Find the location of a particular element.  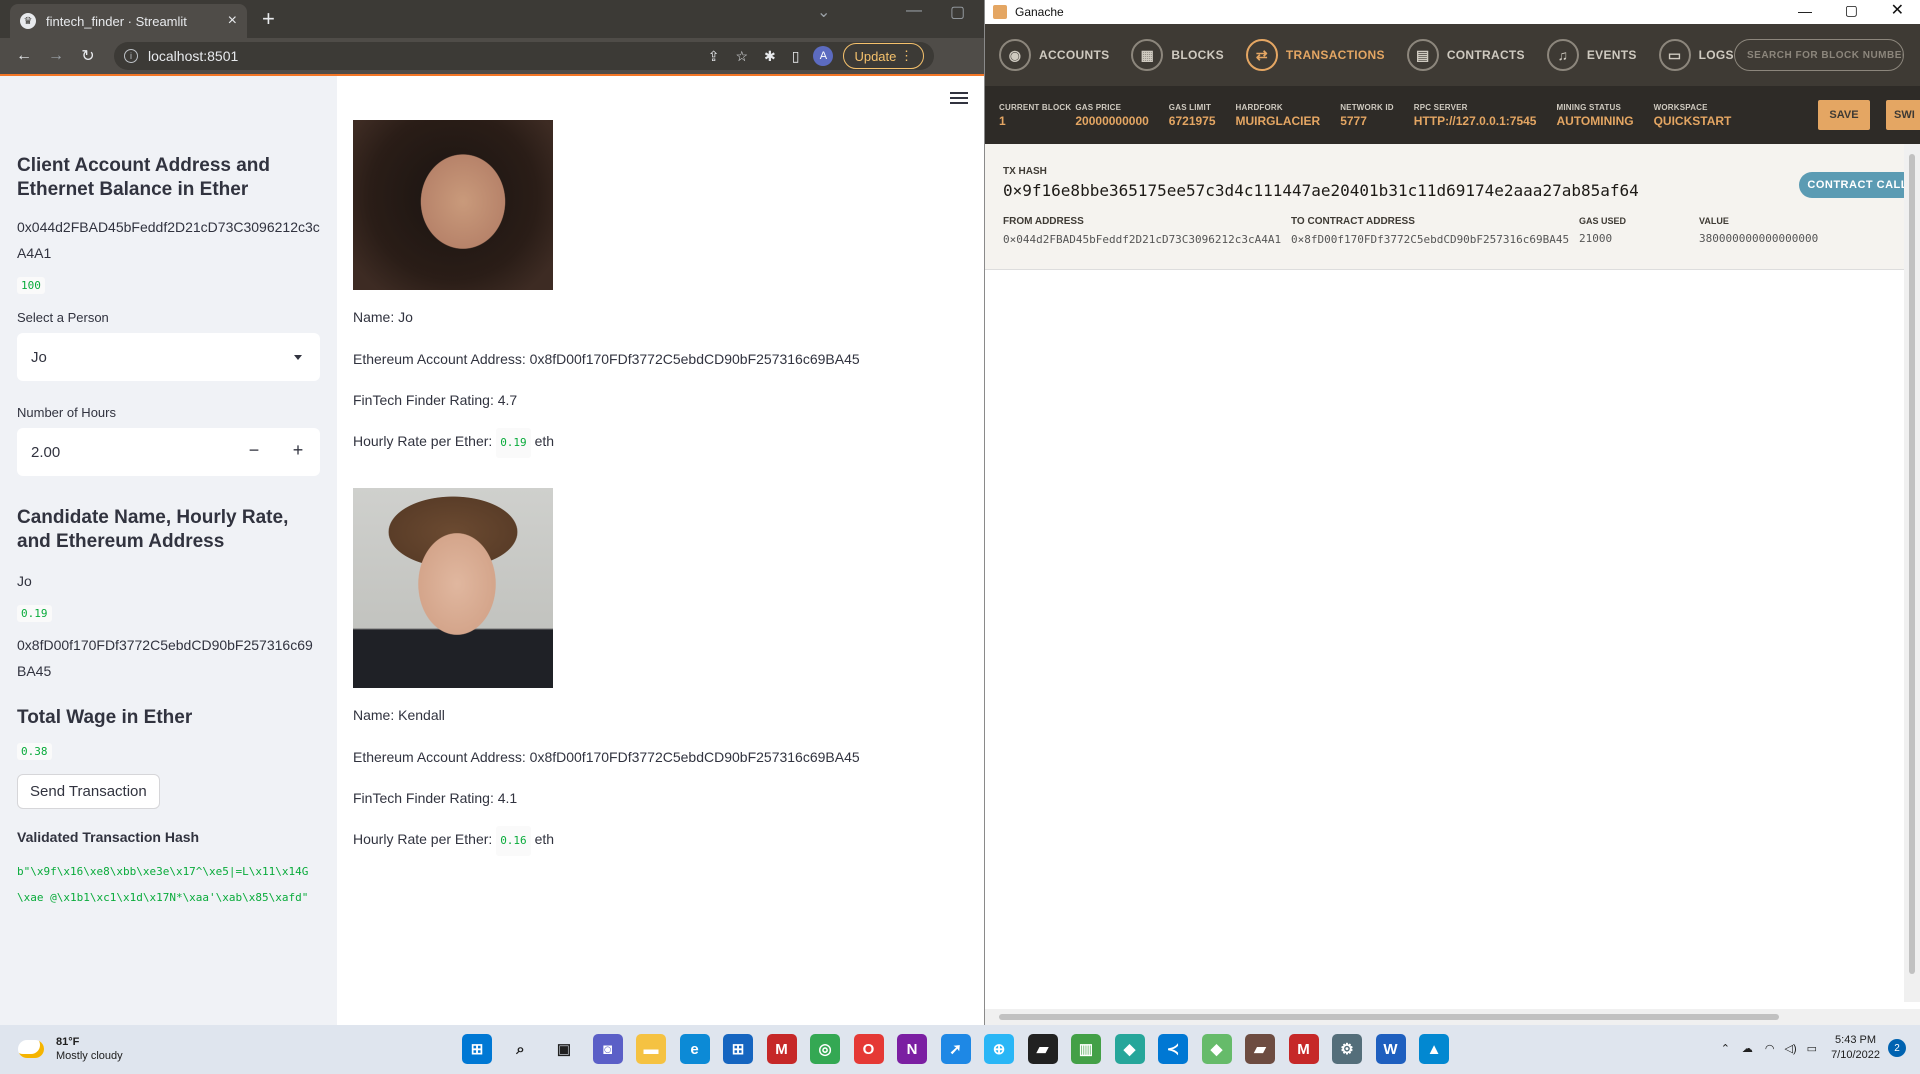

update-button: Update ⋮ is located at coordinates (883, 56).